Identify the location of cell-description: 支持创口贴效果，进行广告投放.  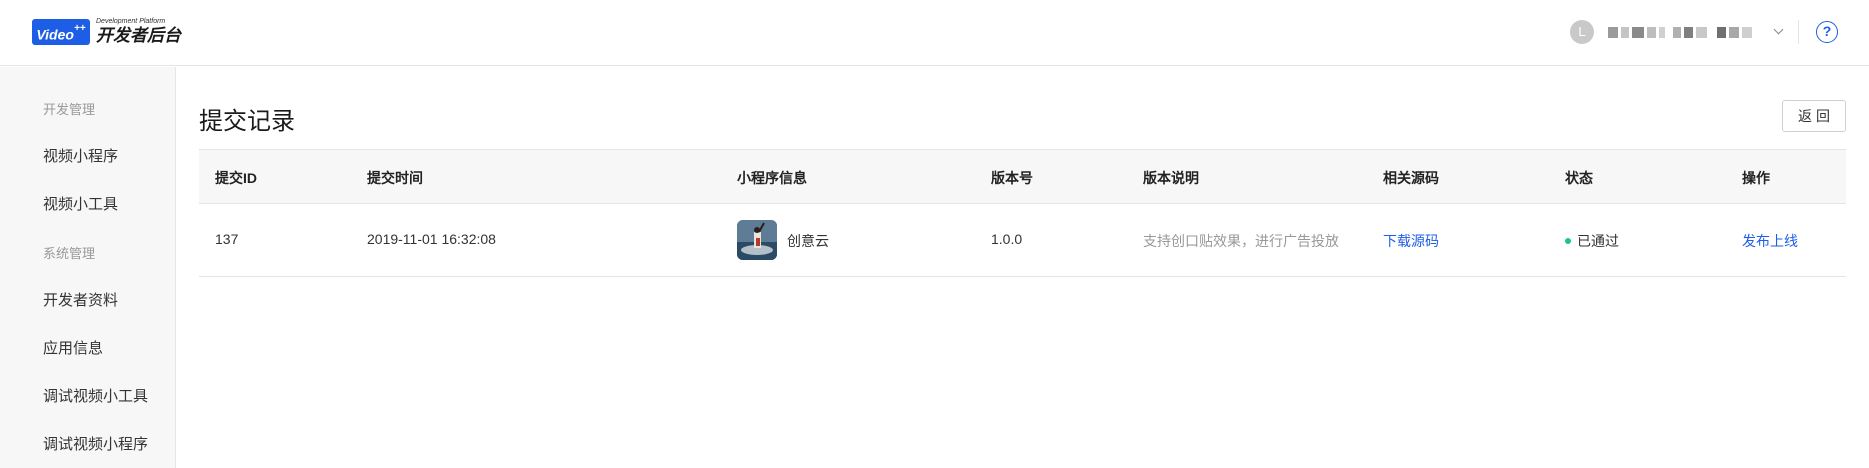
(1241, 241).